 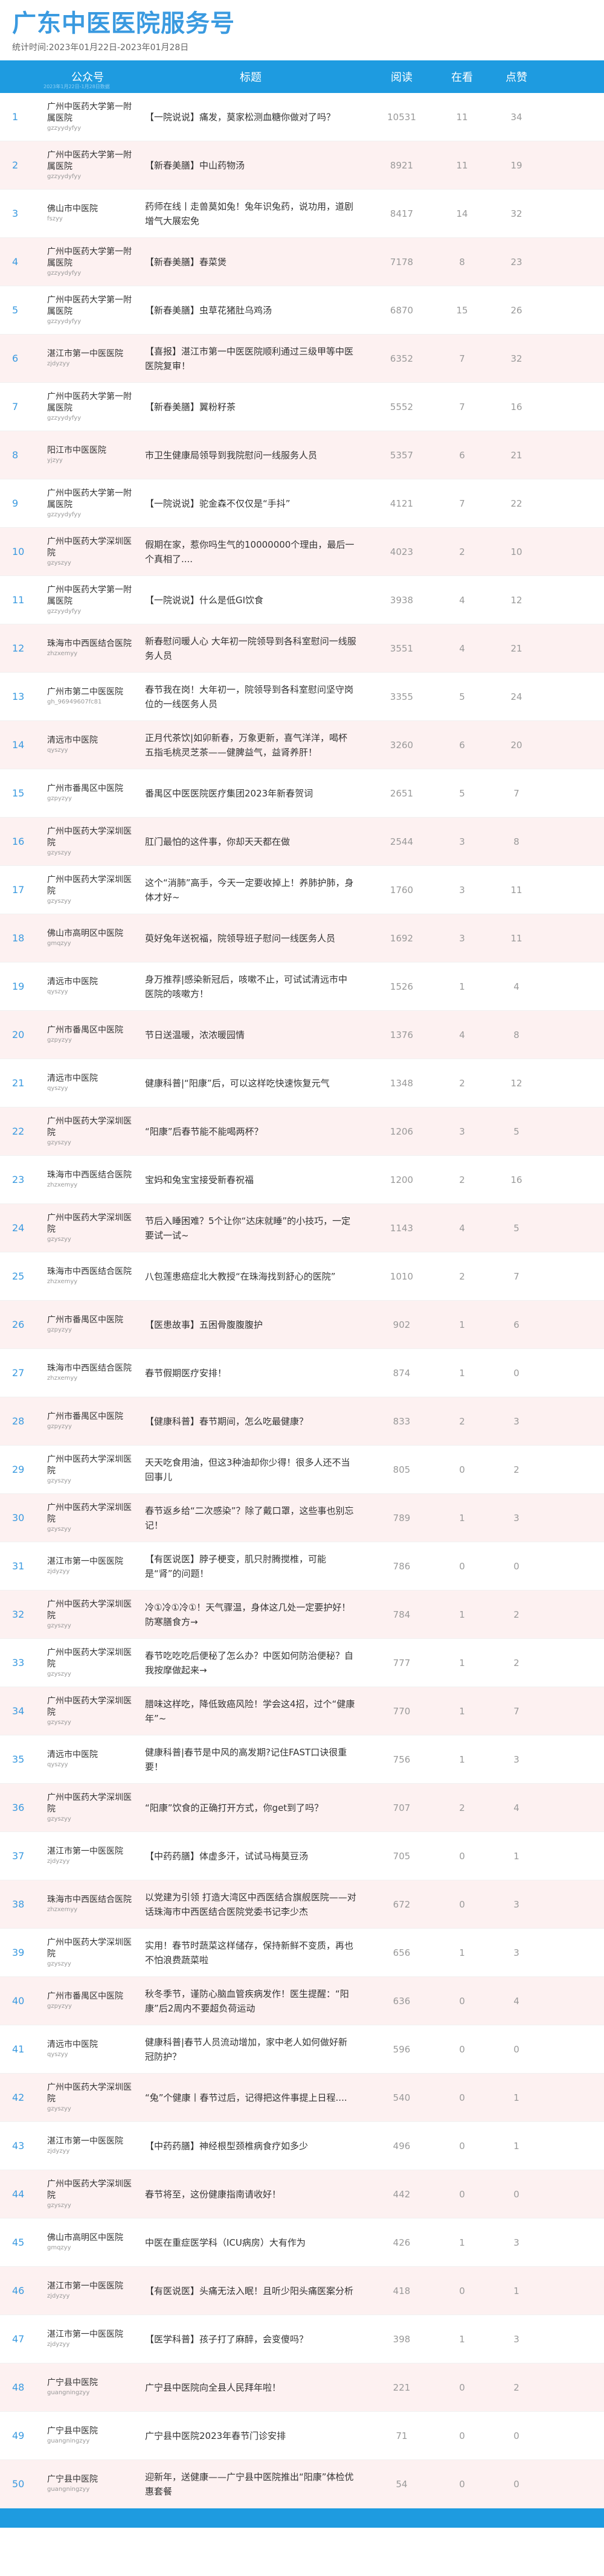 I want to click on article-title: 【中药药膳】神经根型颈椎病食疗如多少, so click(x=250, y=2146).